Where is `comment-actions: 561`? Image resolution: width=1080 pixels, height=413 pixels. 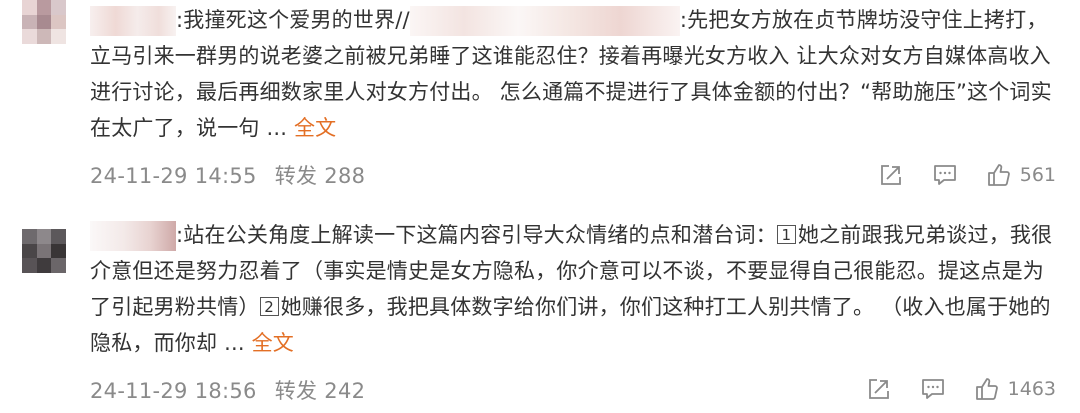
comment-actions: 561 is located at coordinates (967, 175).